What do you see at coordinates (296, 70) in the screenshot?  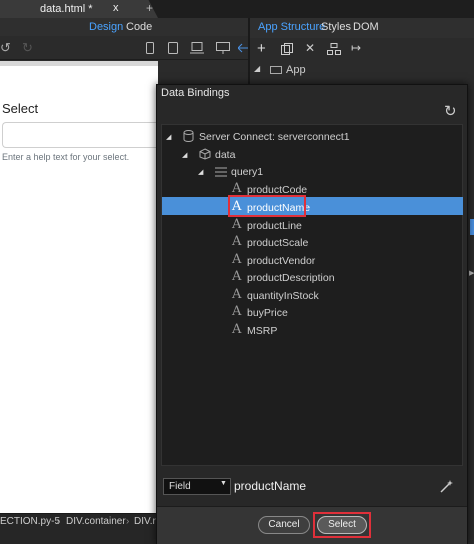 I see `app-root-node: App` at bounding box center [296, 70].